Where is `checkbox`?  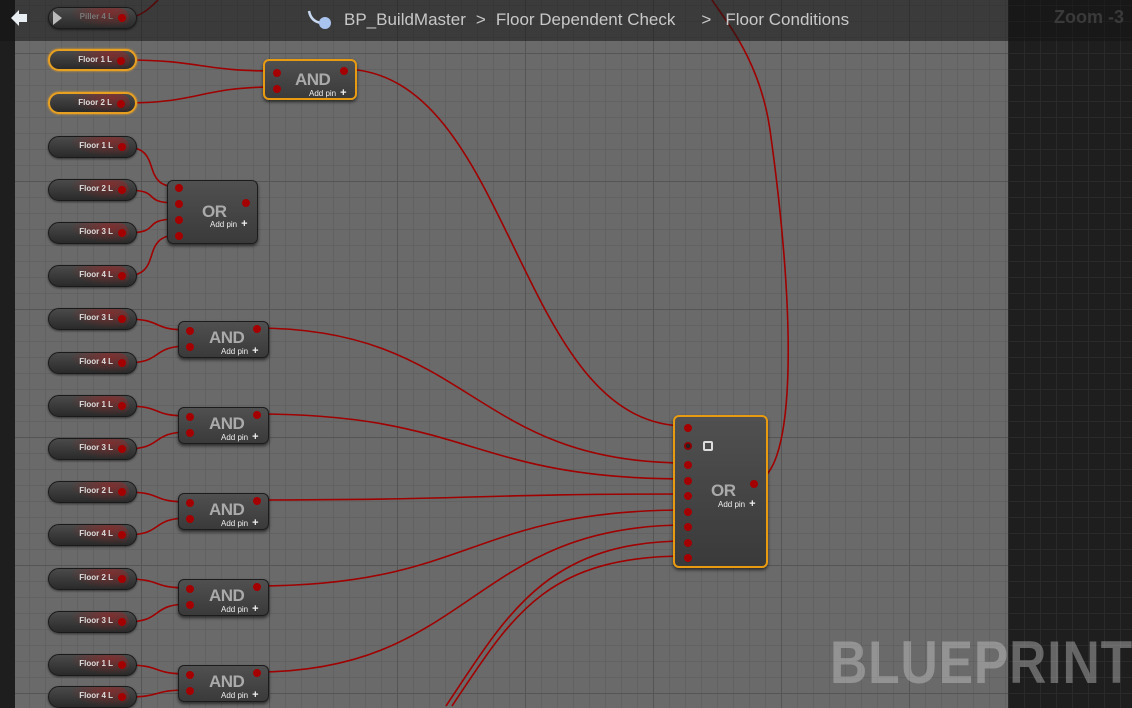 checkbox is located at coordinates (708, 446).